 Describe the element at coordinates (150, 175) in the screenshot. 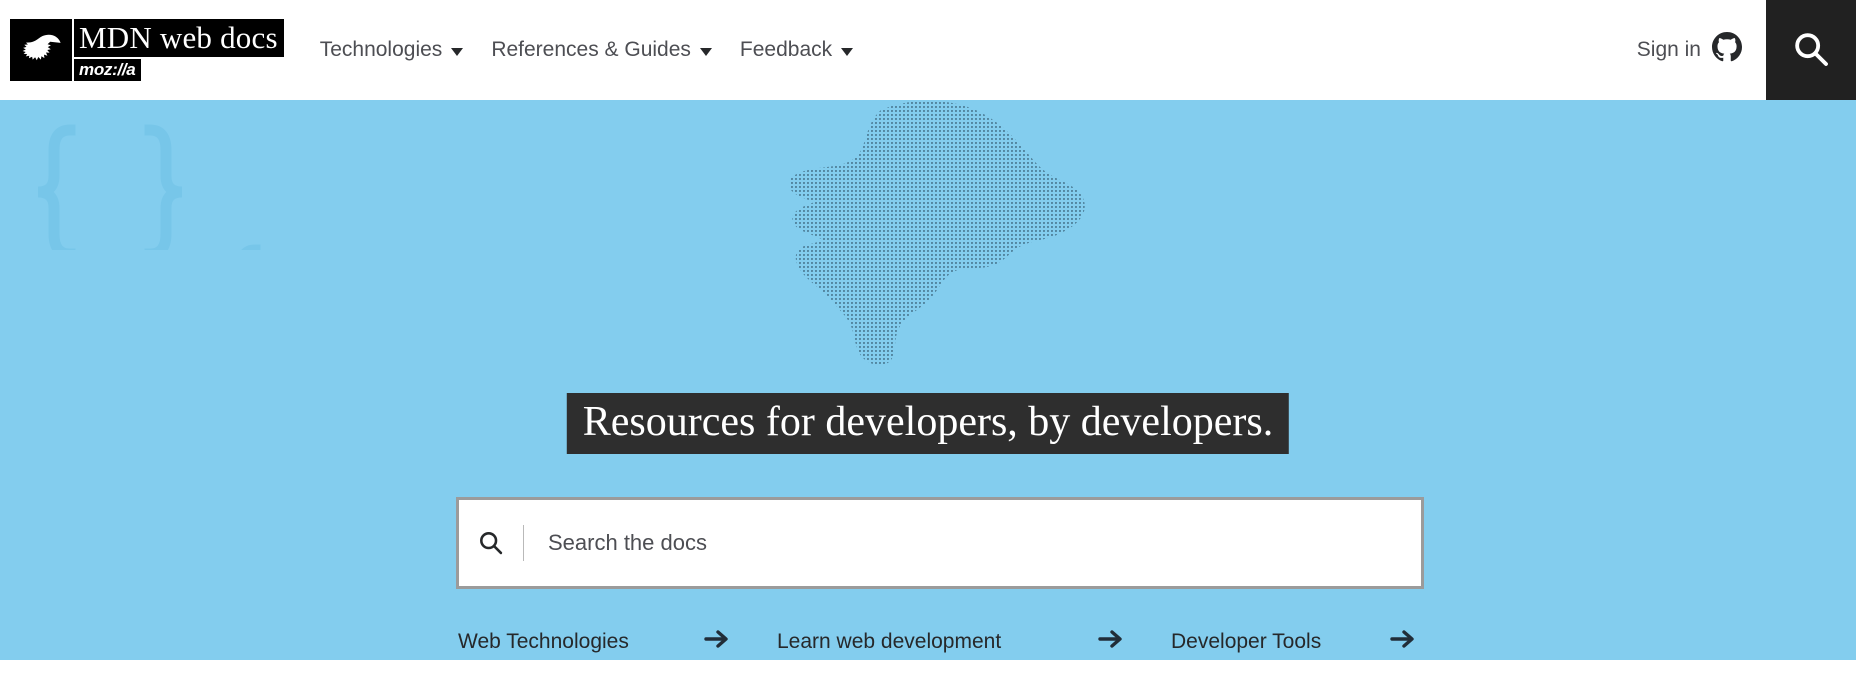

I see `code-brace-background-pattern` at that location.